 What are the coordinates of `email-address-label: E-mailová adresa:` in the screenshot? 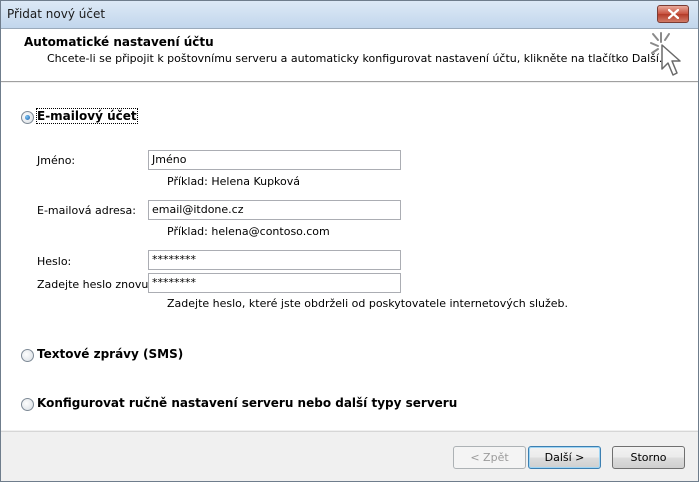 It's located at (86, 210).